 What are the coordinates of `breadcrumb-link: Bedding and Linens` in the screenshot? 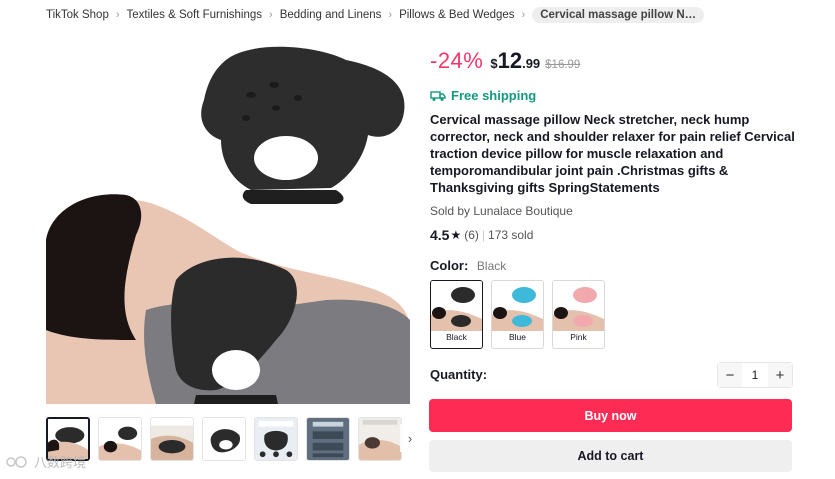 It's located at (331, 15).